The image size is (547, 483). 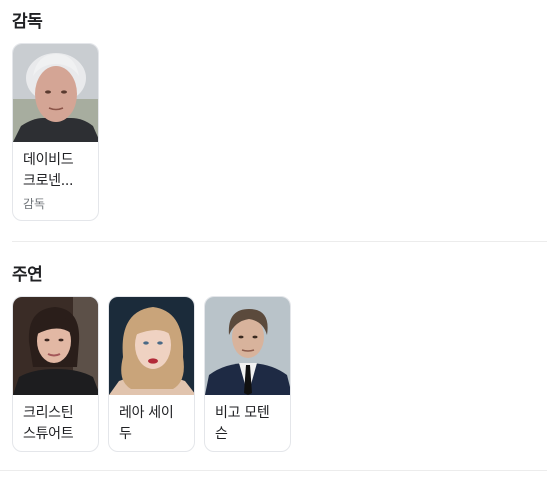 I want to click on cast-name-line1: 레아 세이, so click(x=146, y=413).